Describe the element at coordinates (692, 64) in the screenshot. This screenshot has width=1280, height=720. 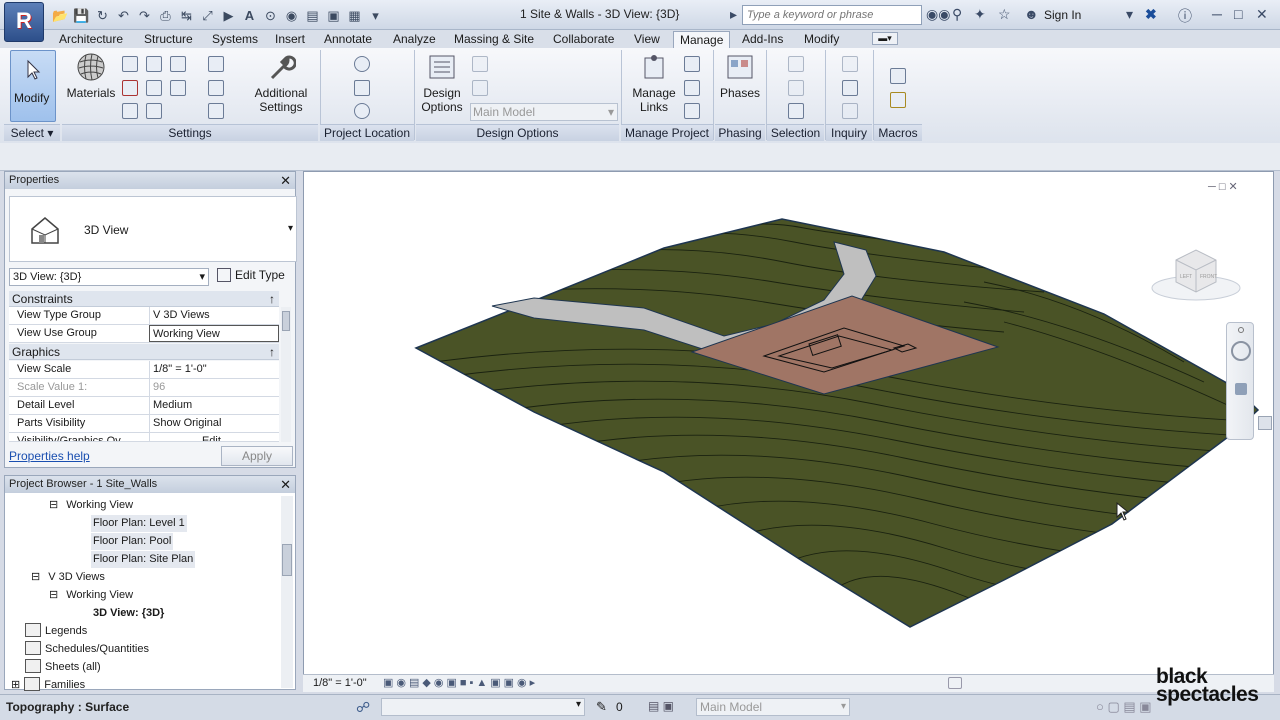
I see `manage-images-icon` at that location.